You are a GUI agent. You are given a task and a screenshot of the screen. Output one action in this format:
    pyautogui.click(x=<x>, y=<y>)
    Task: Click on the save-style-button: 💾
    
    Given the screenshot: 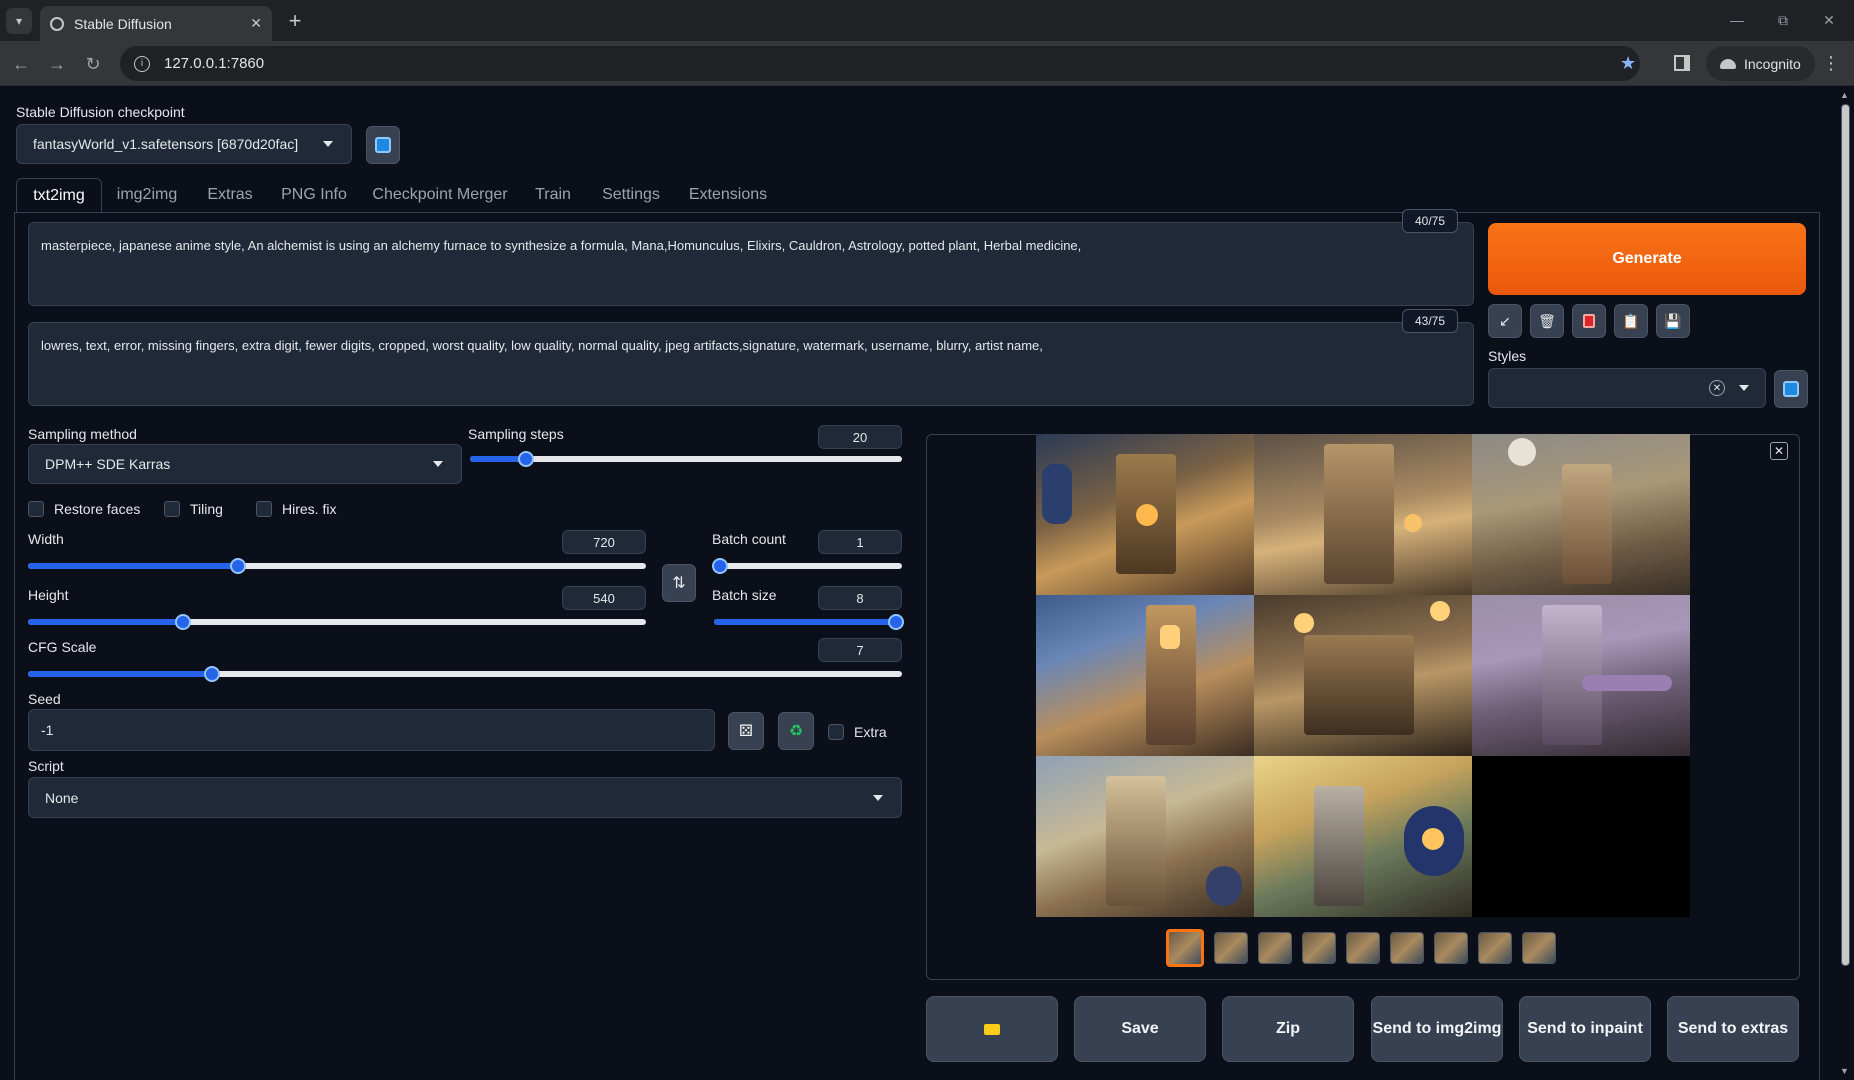 What is the action you would take?
    pyautogui.click(x=1673, y=321)
    